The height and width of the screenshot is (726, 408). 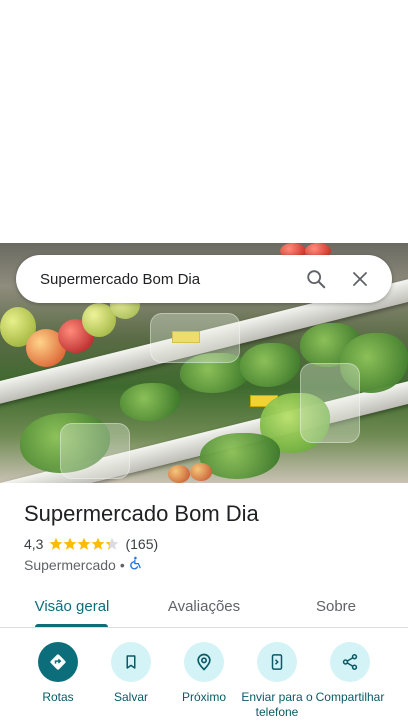 I want to click on directions-button: Rotas, so click(x=58, y=673).